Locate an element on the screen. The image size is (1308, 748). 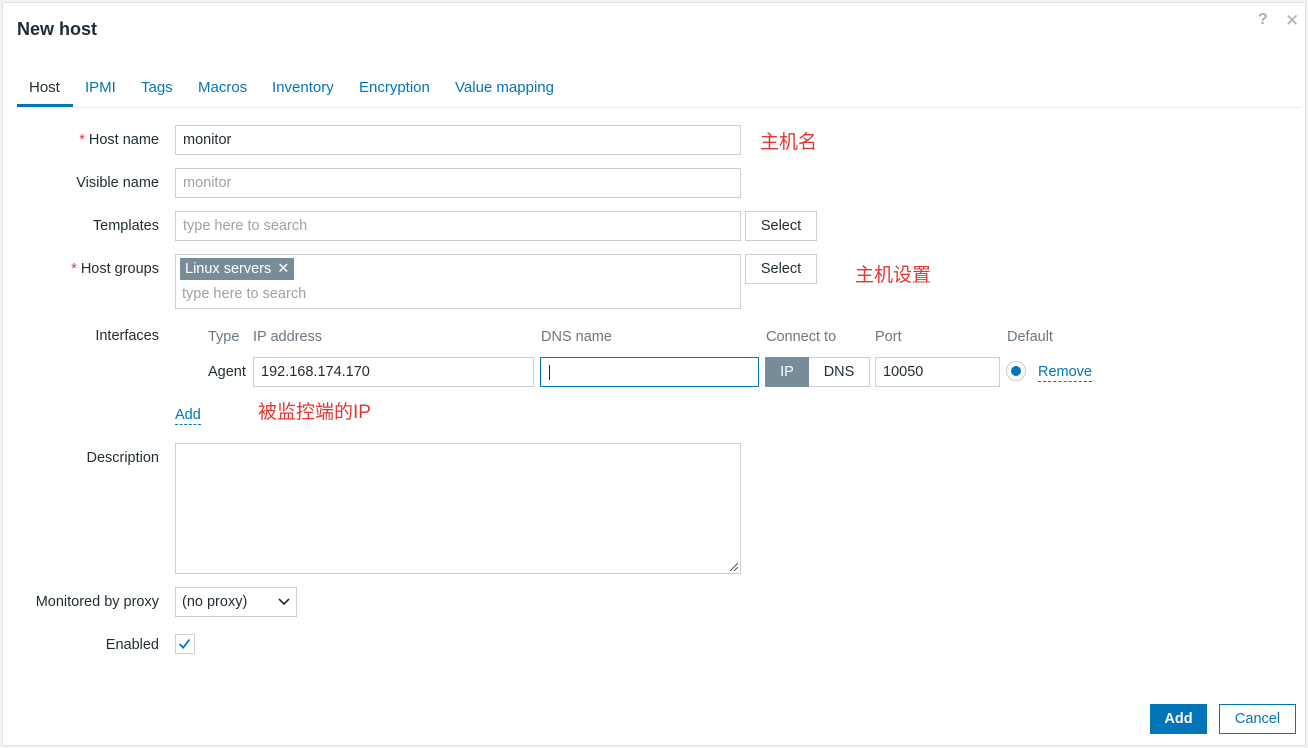
templates-select-button: Select is located at coordinates (781, 226).